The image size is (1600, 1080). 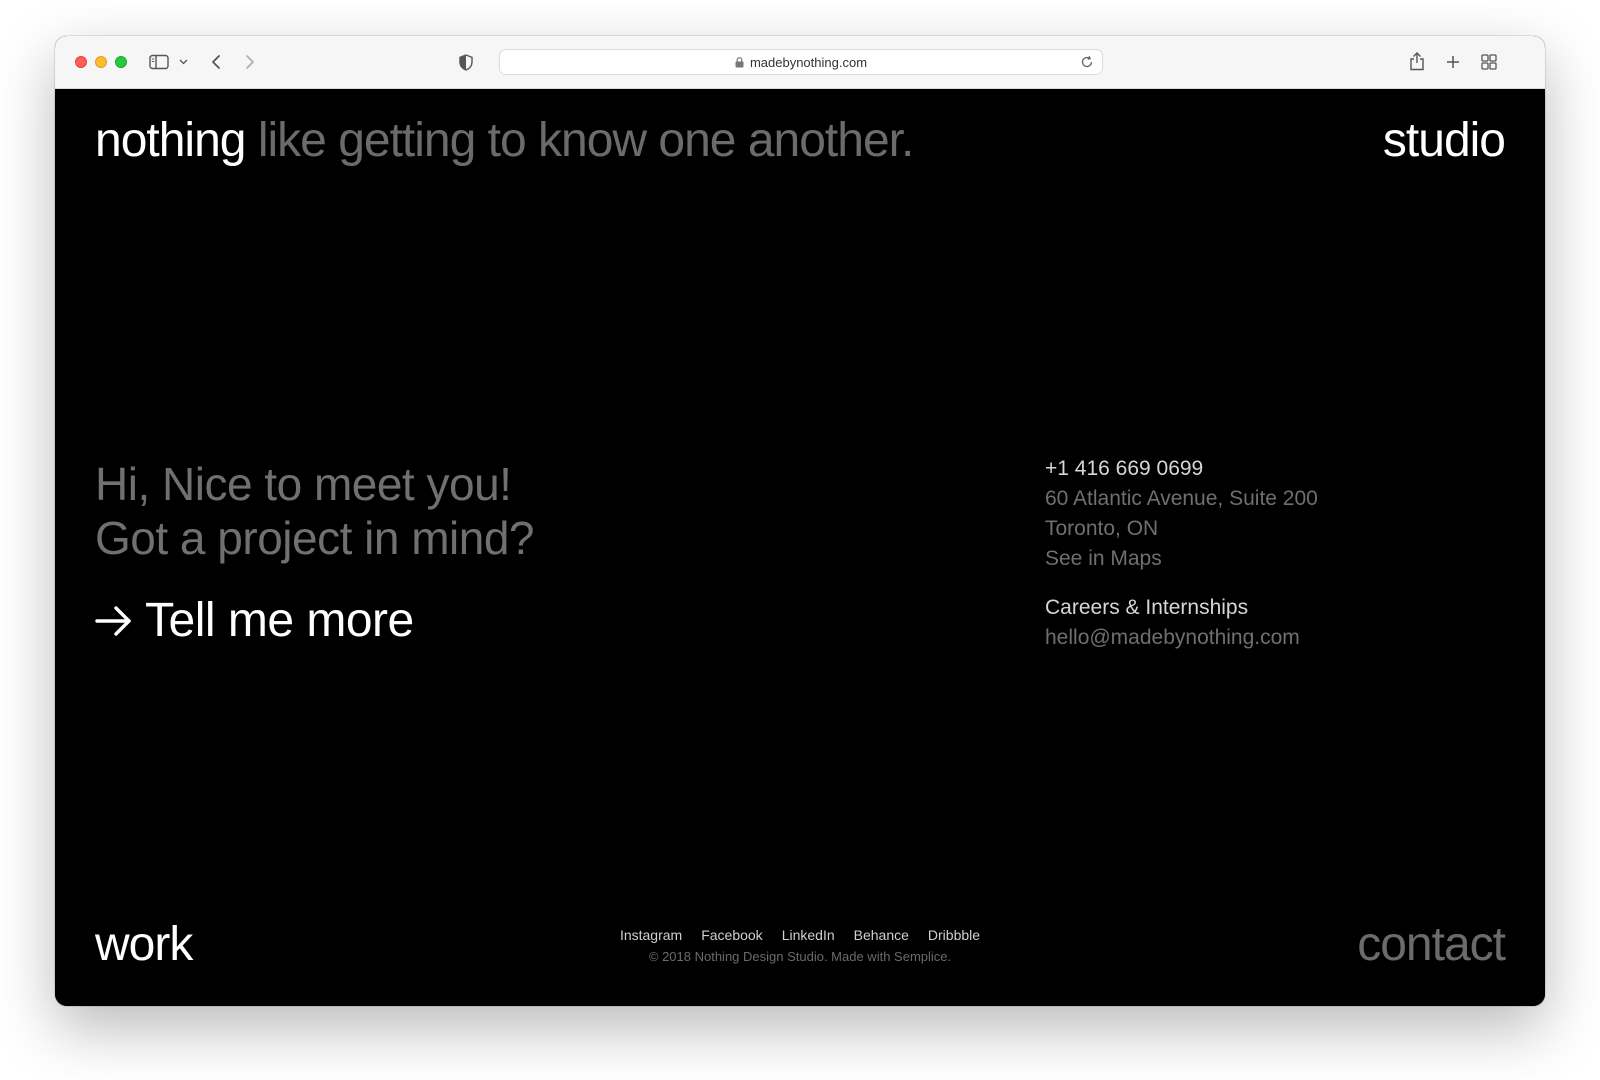 What do you see at coordinates (1181, 608) in the screenshot?
I see `careers-link: Careers & Internships` at bounding box center [1181, 608].